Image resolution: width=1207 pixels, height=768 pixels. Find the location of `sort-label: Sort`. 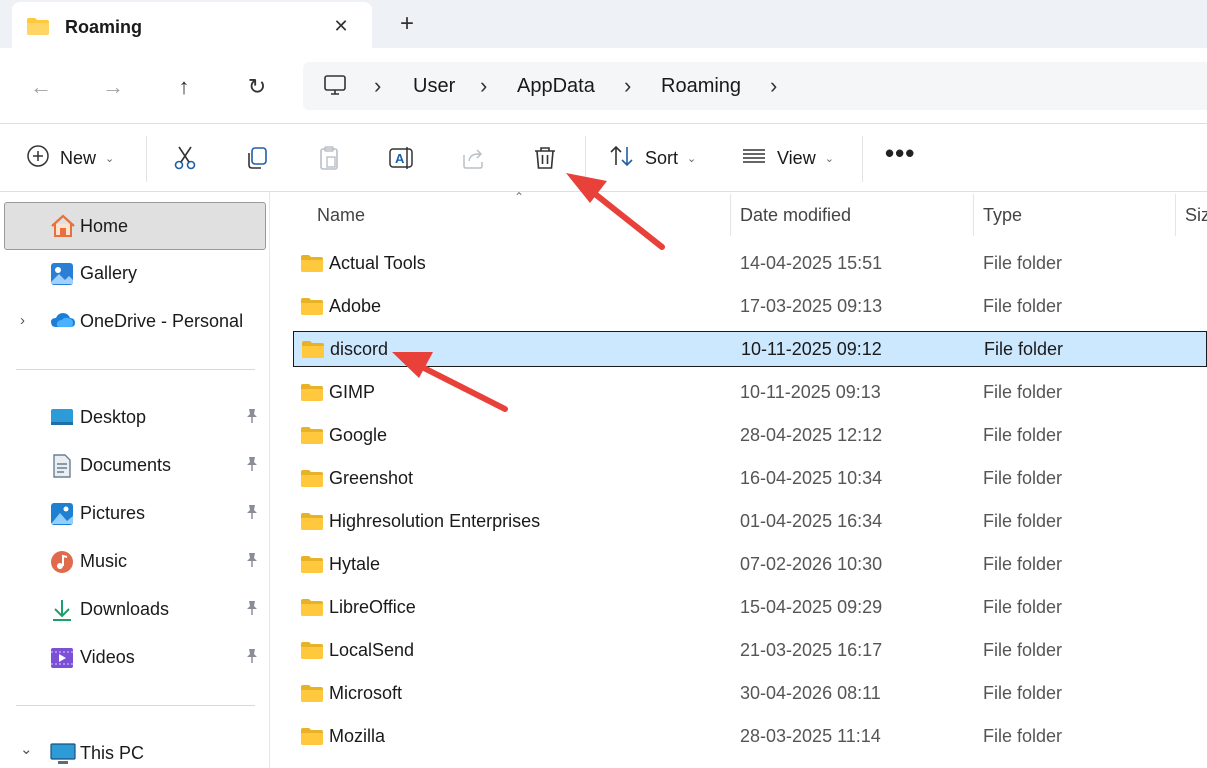

sort-label: Sort is located at coordinates (662, 157).